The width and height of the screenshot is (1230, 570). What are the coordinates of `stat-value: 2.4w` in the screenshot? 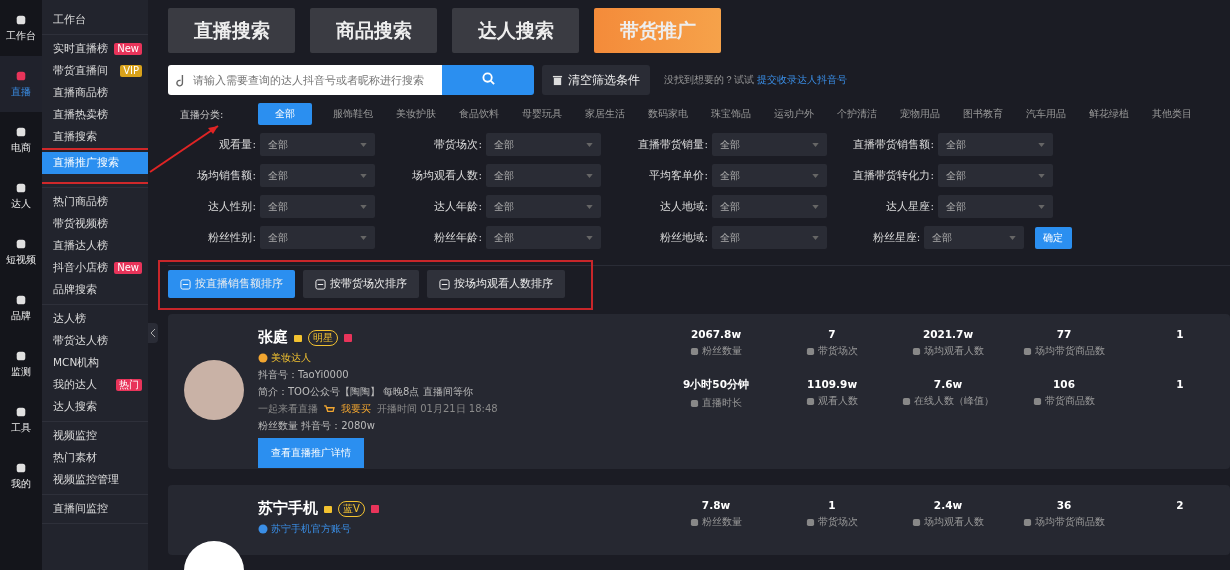 It's located at (948, 505).